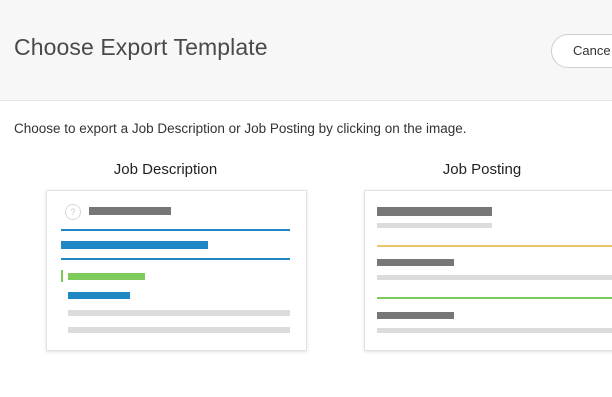  I want to click on thumb-blue-bar, so click(134, 245).